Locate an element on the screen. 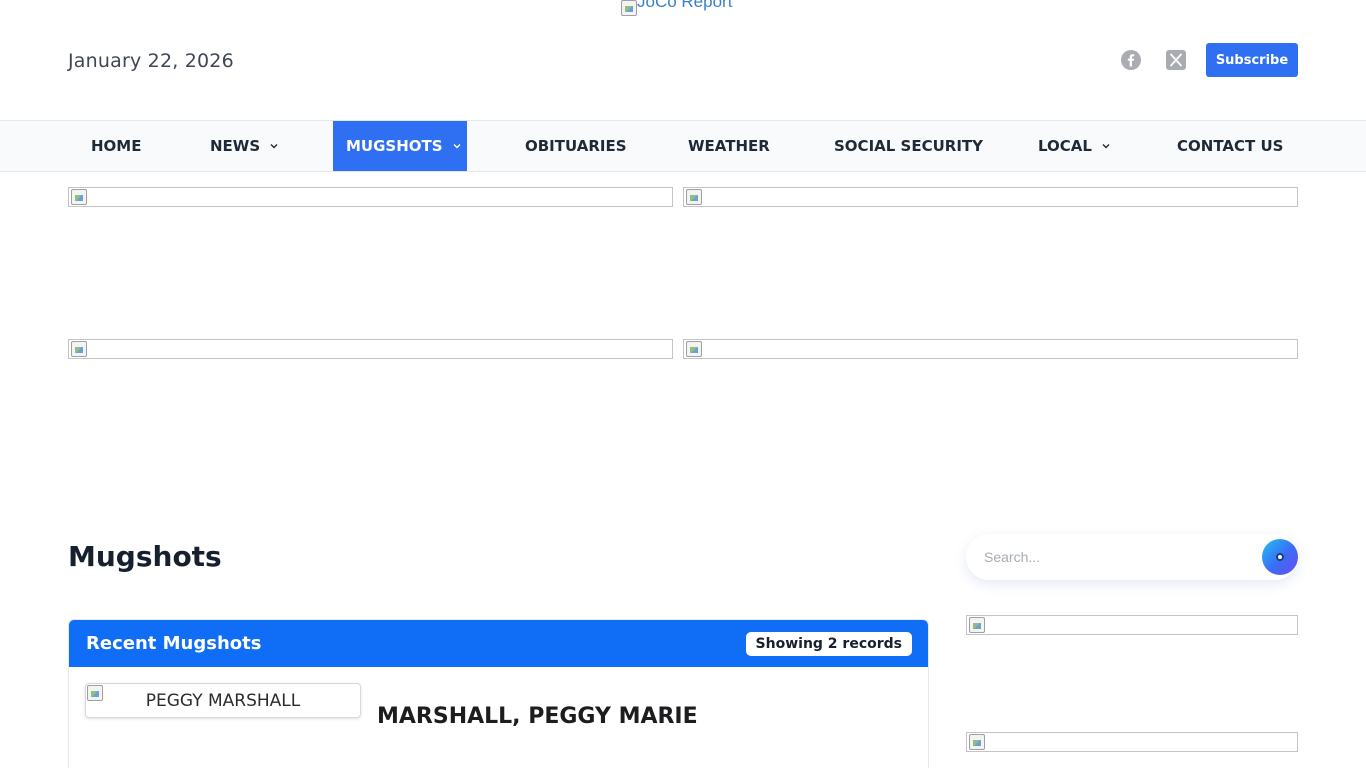  mugshot-image: PEGGY MARSHALL is located at coordinates (223, 700).